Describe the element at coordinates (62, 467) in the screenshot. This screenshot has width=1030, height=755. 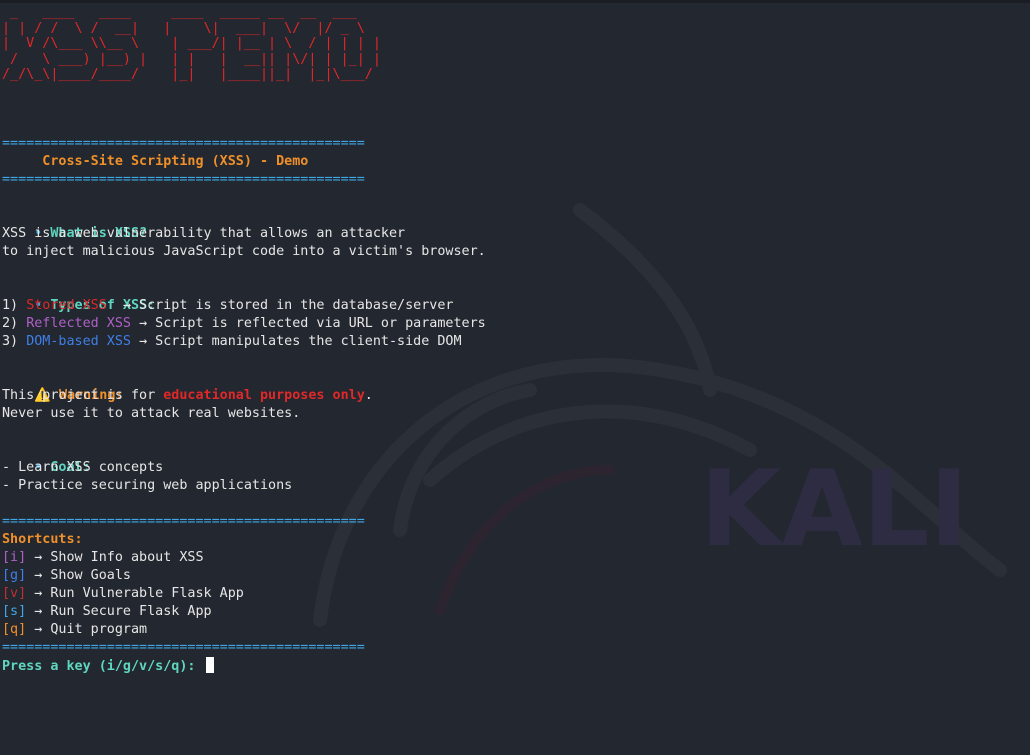
I see `goal-heading: • Goal:` at that location.